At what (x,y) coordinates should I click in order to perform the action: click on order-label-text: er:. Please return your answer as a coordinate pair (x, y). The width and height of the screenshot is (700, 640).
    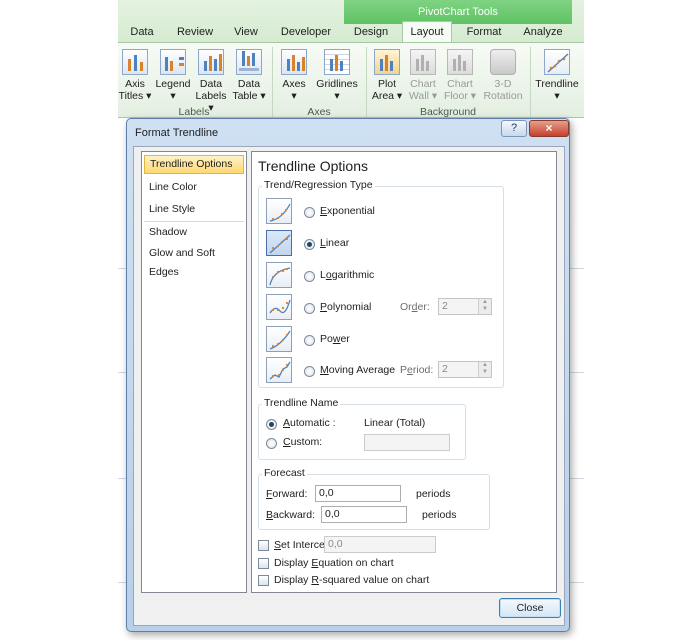
    Looking at the image, I should click on (423, 307).